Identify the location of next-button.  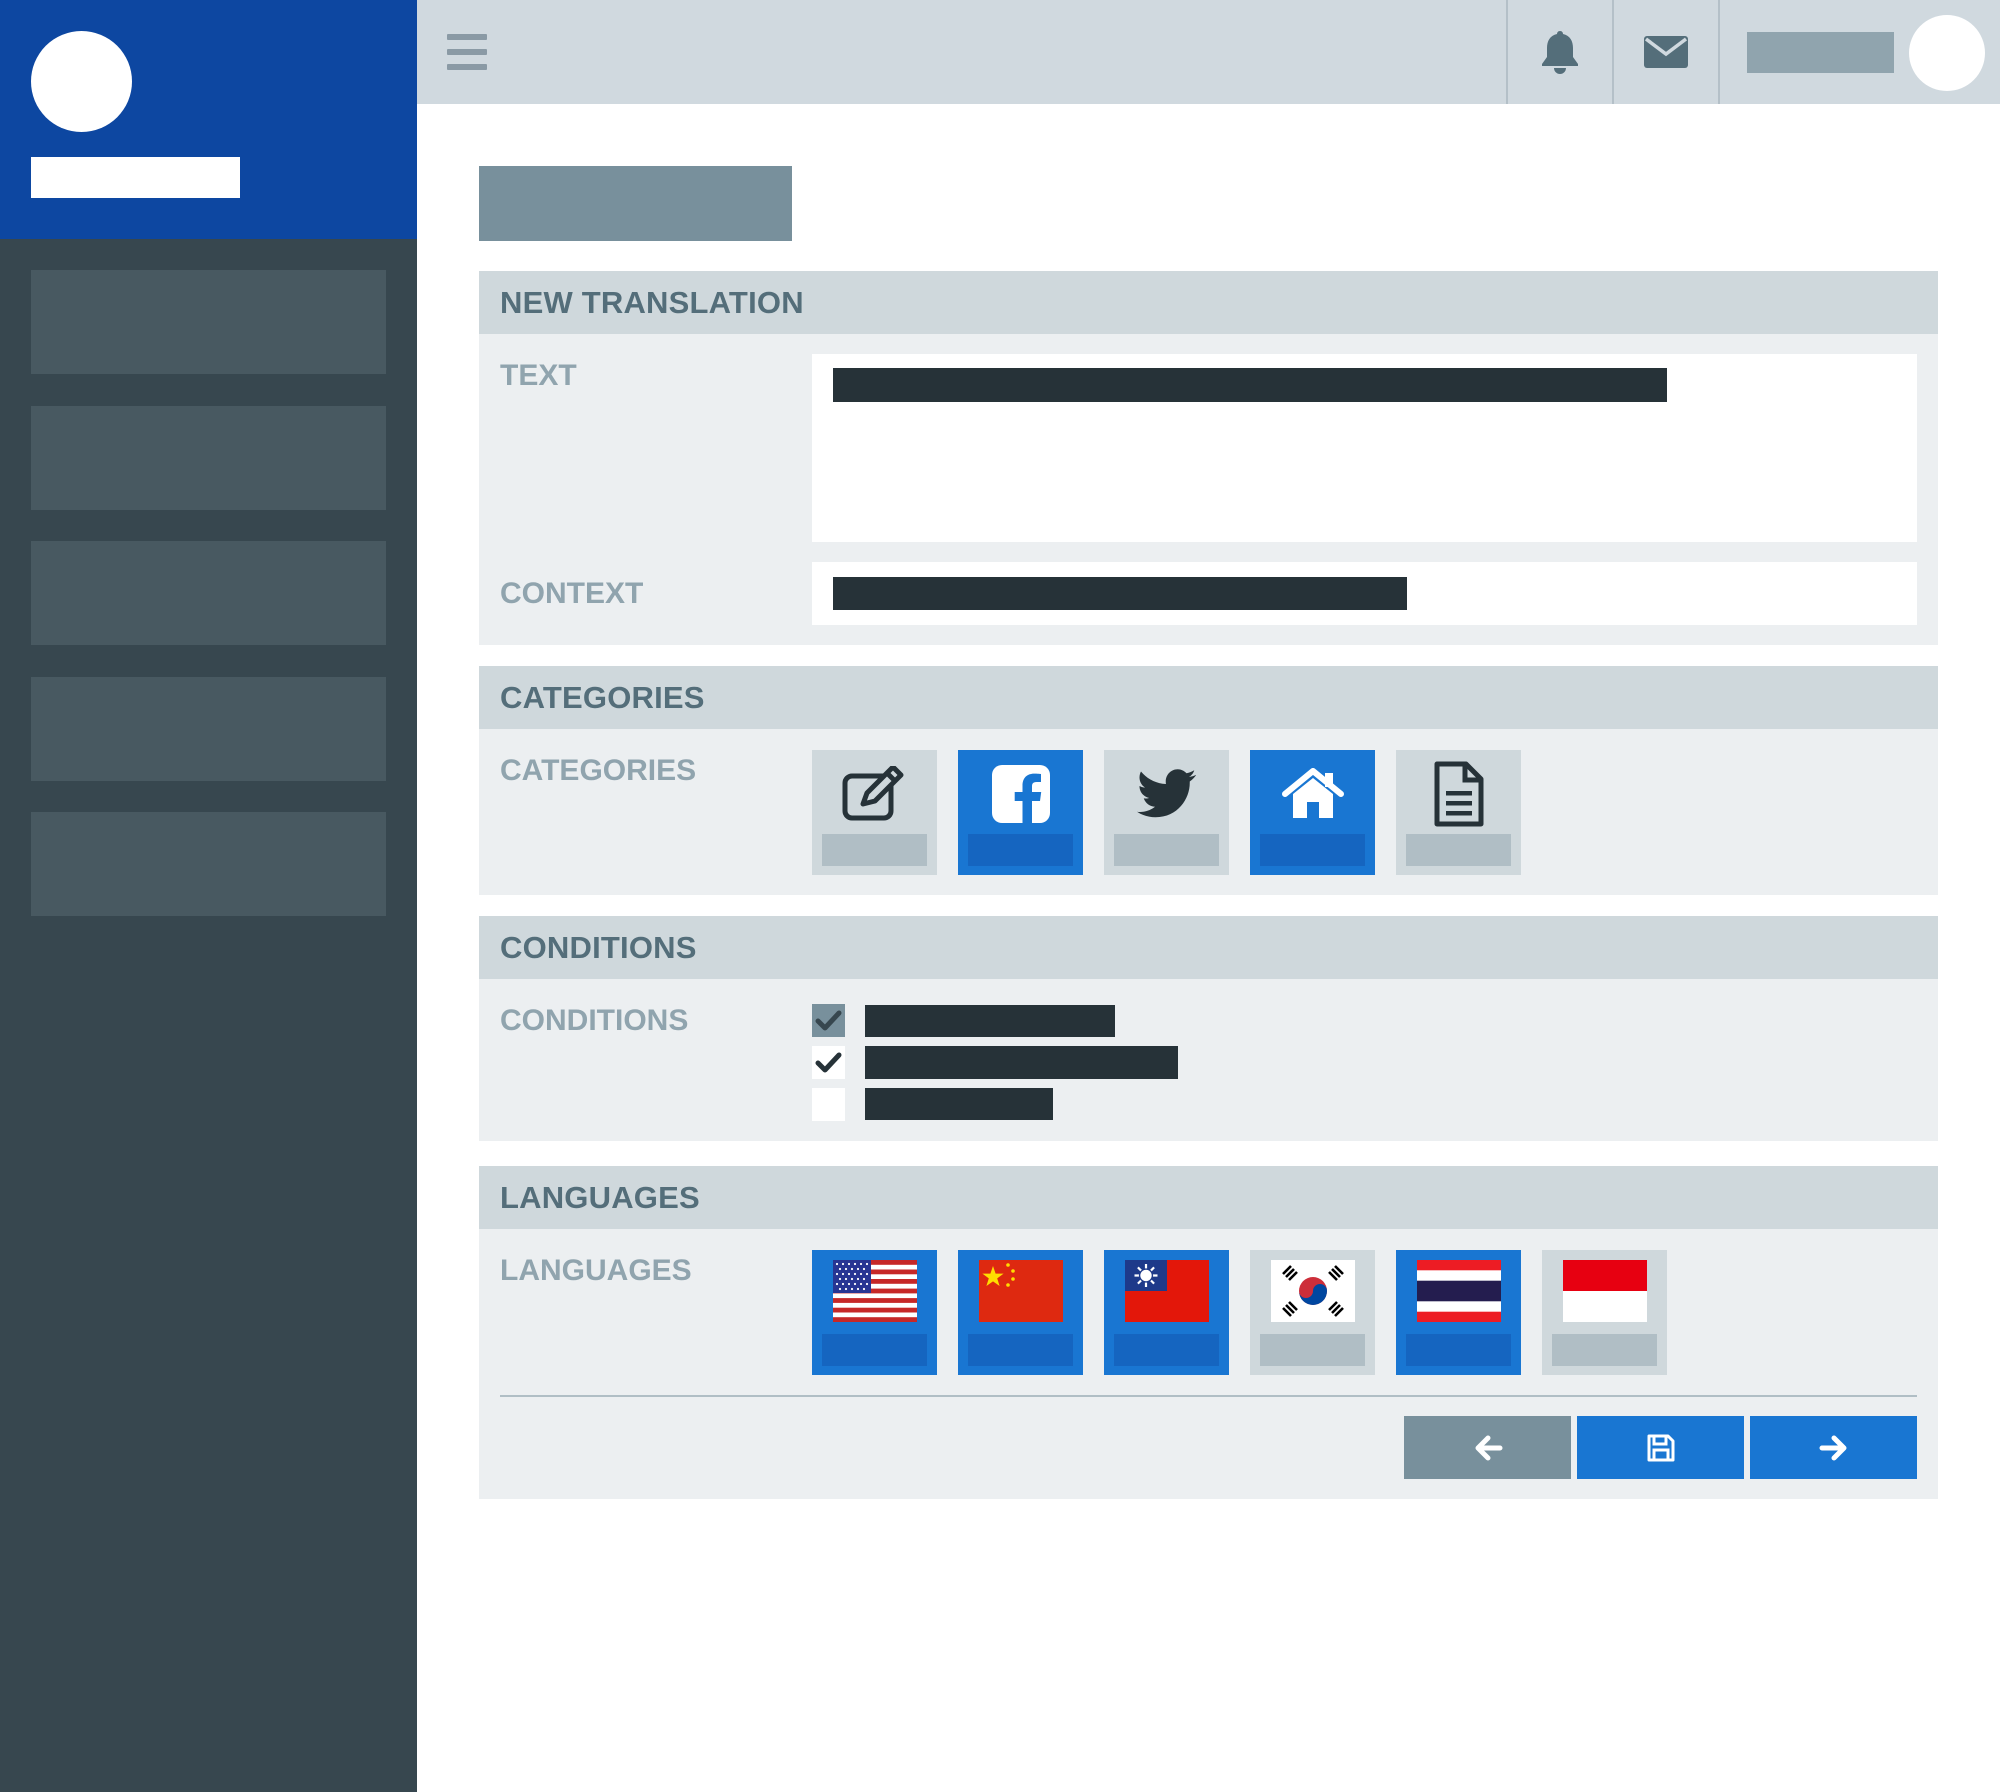
(1833, 1447).